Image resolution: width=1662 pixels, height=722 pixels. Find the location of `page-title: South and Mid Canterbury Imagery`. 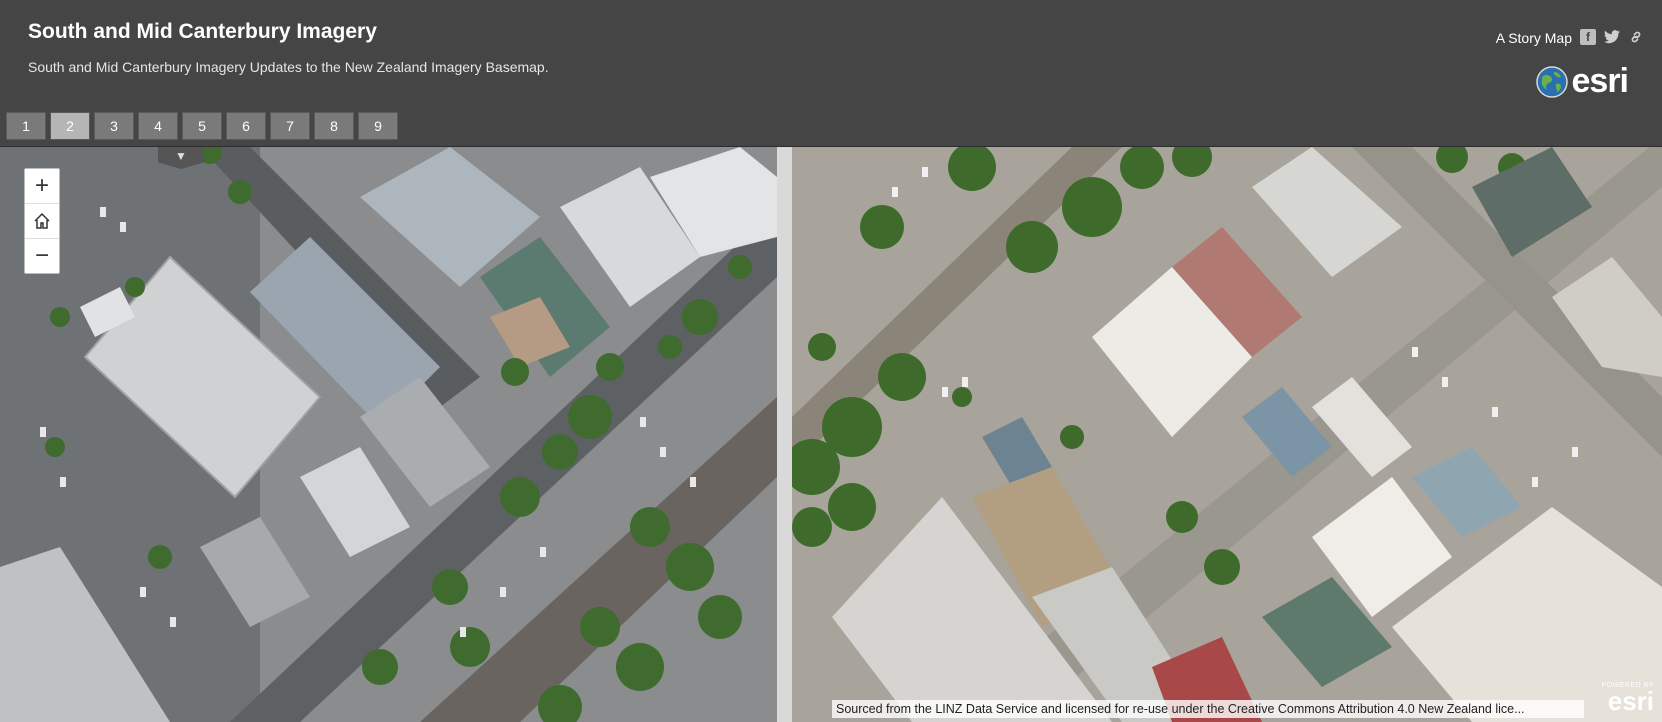

page-title: South and Mid Canterbury Imagery is located at coordinates (202, 31).